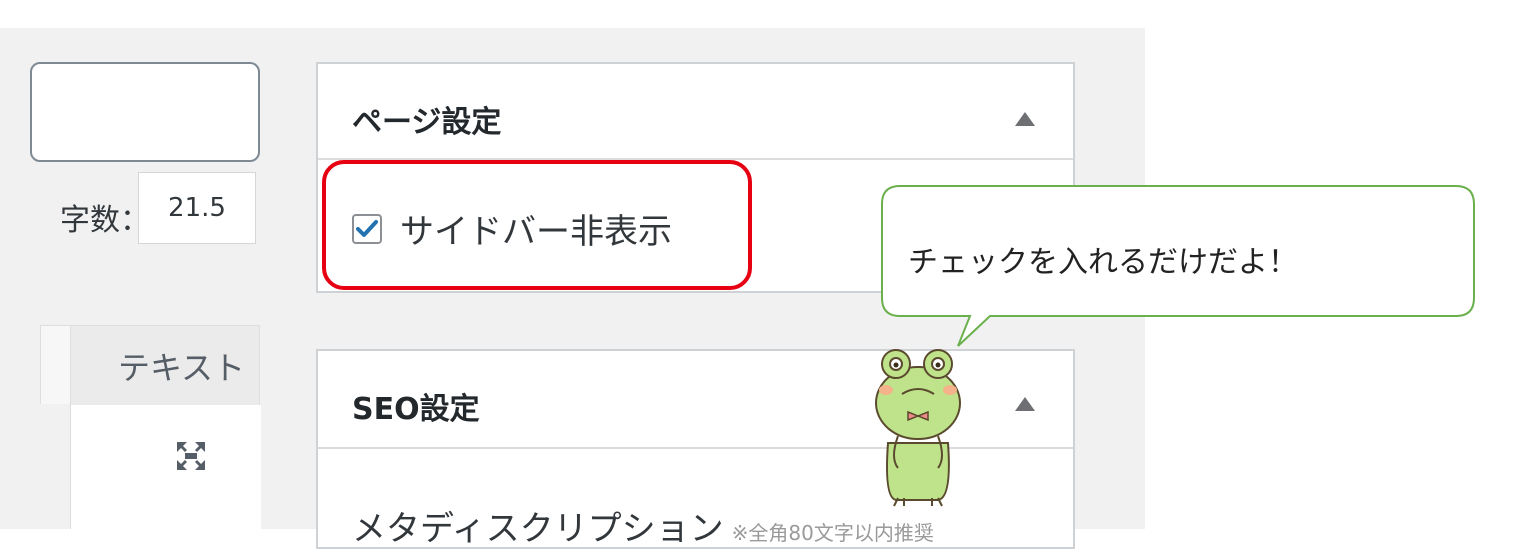 Image resolution: width=1521 pixels, height=550 pixels. I want to click on frog-character-icon, so click(918, 428).